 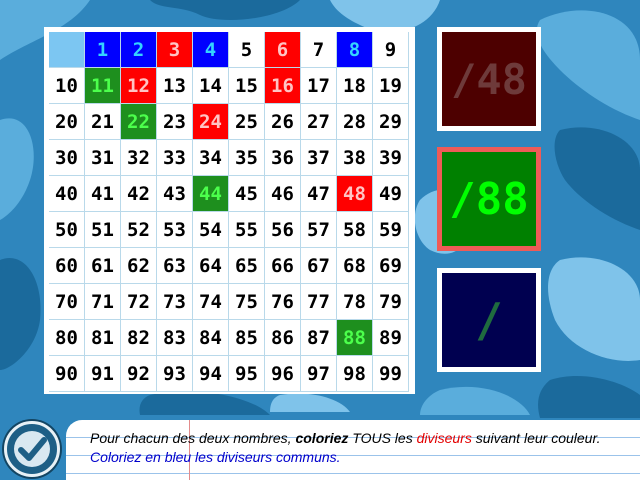 What do you see at coordinates (175, 302) in the screenshot?
I see `grid-cell: 73` at bounding box center [175, 302].